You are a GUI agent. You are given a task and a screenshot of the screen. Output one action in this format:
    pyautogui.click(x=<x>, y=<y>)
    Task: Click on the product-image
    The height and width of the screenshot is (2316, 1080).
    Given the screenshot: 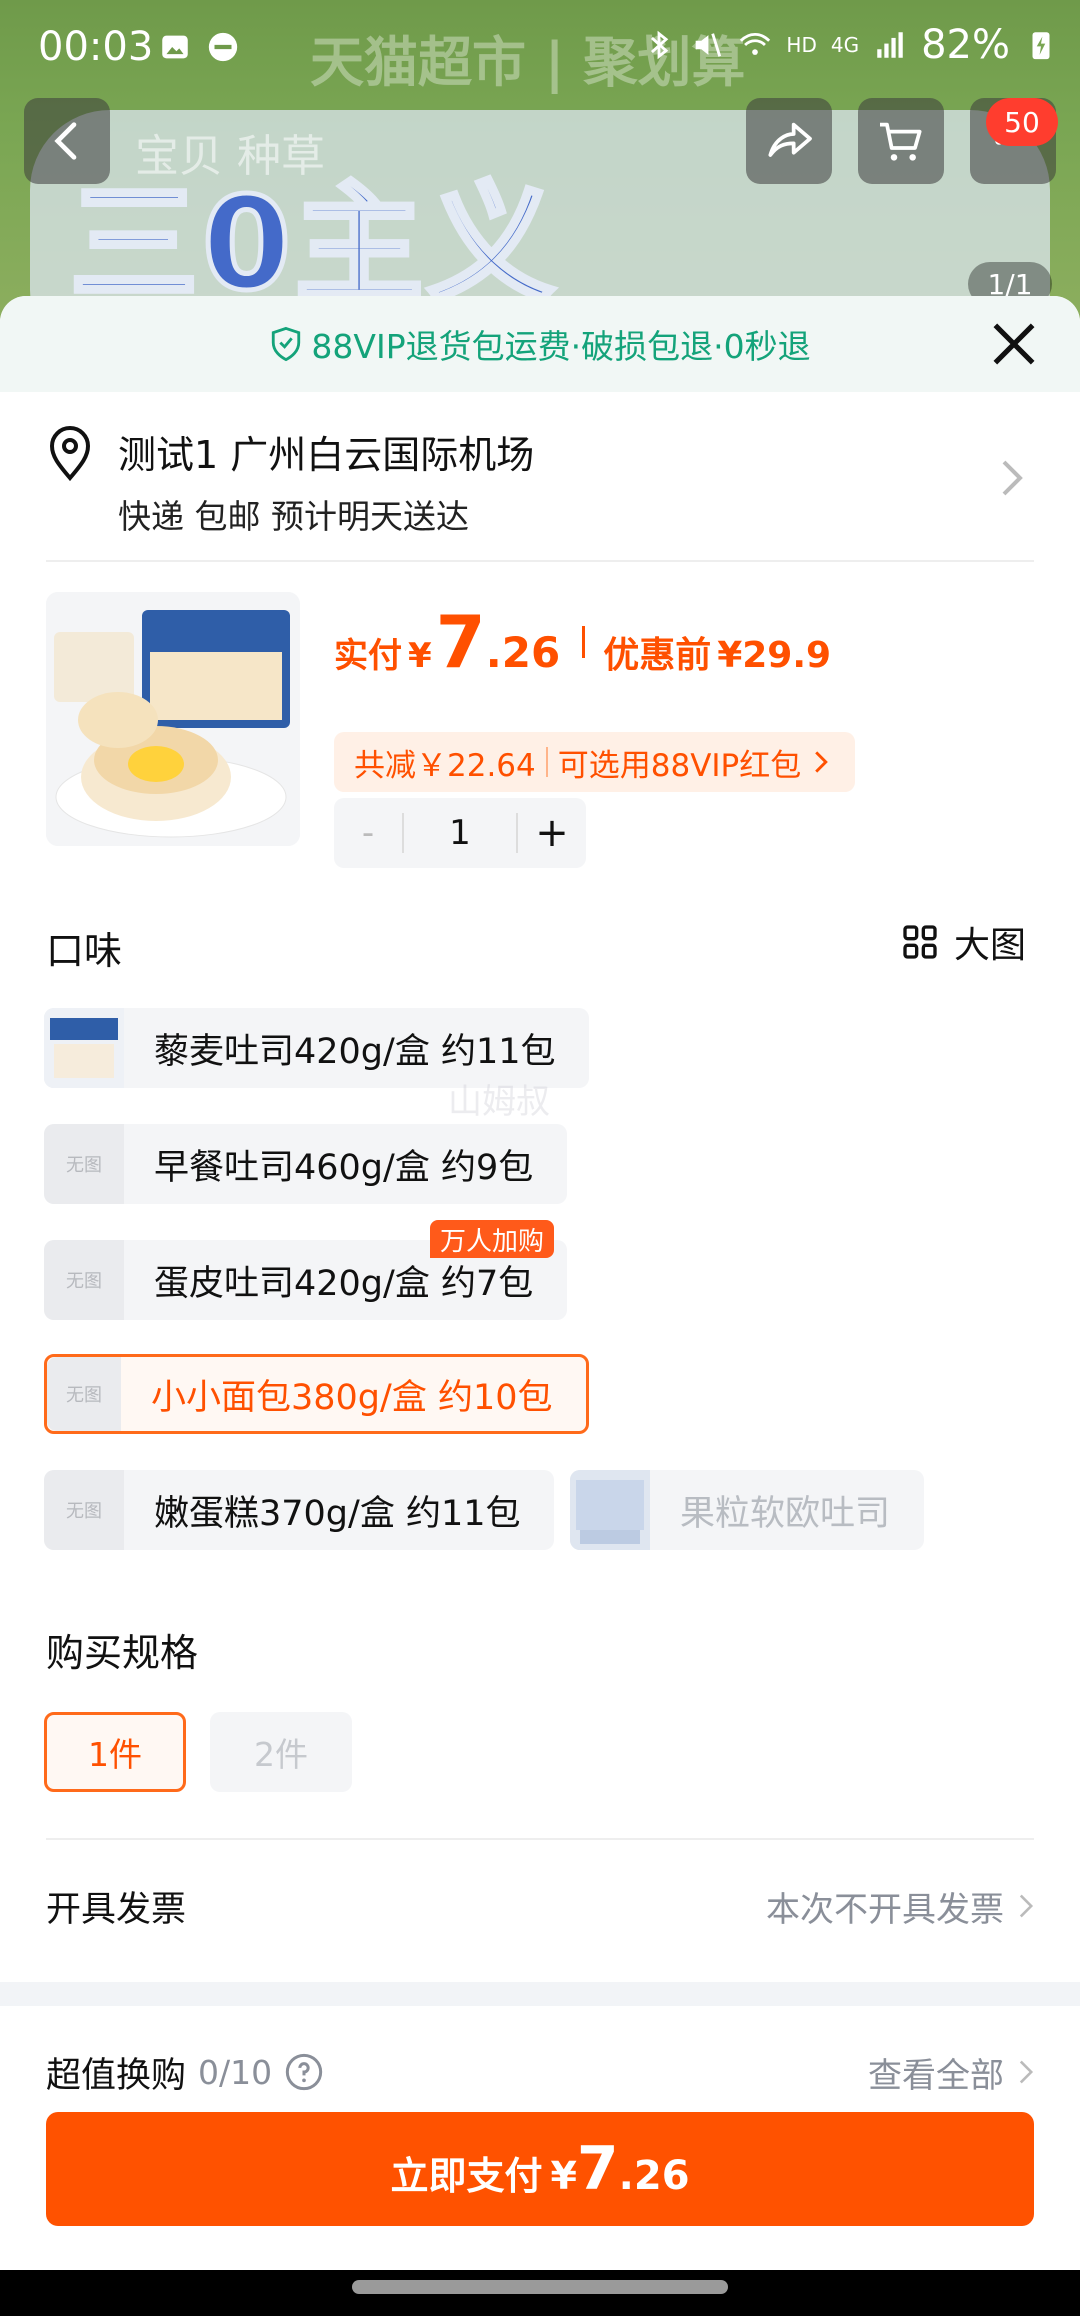 What is the action you would take?
    pyautogui.click(x=173, y=719)
    